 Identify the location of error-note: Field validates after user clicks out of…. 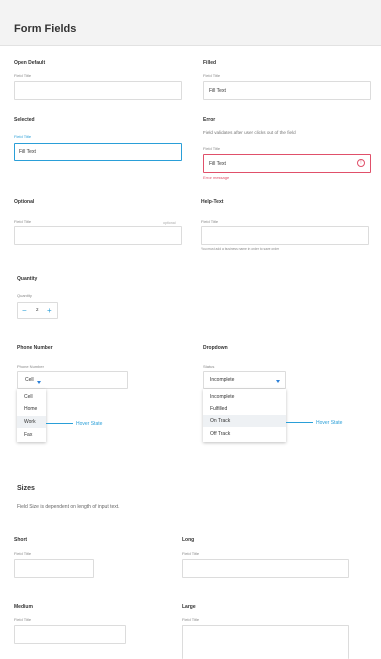
(249, 132).